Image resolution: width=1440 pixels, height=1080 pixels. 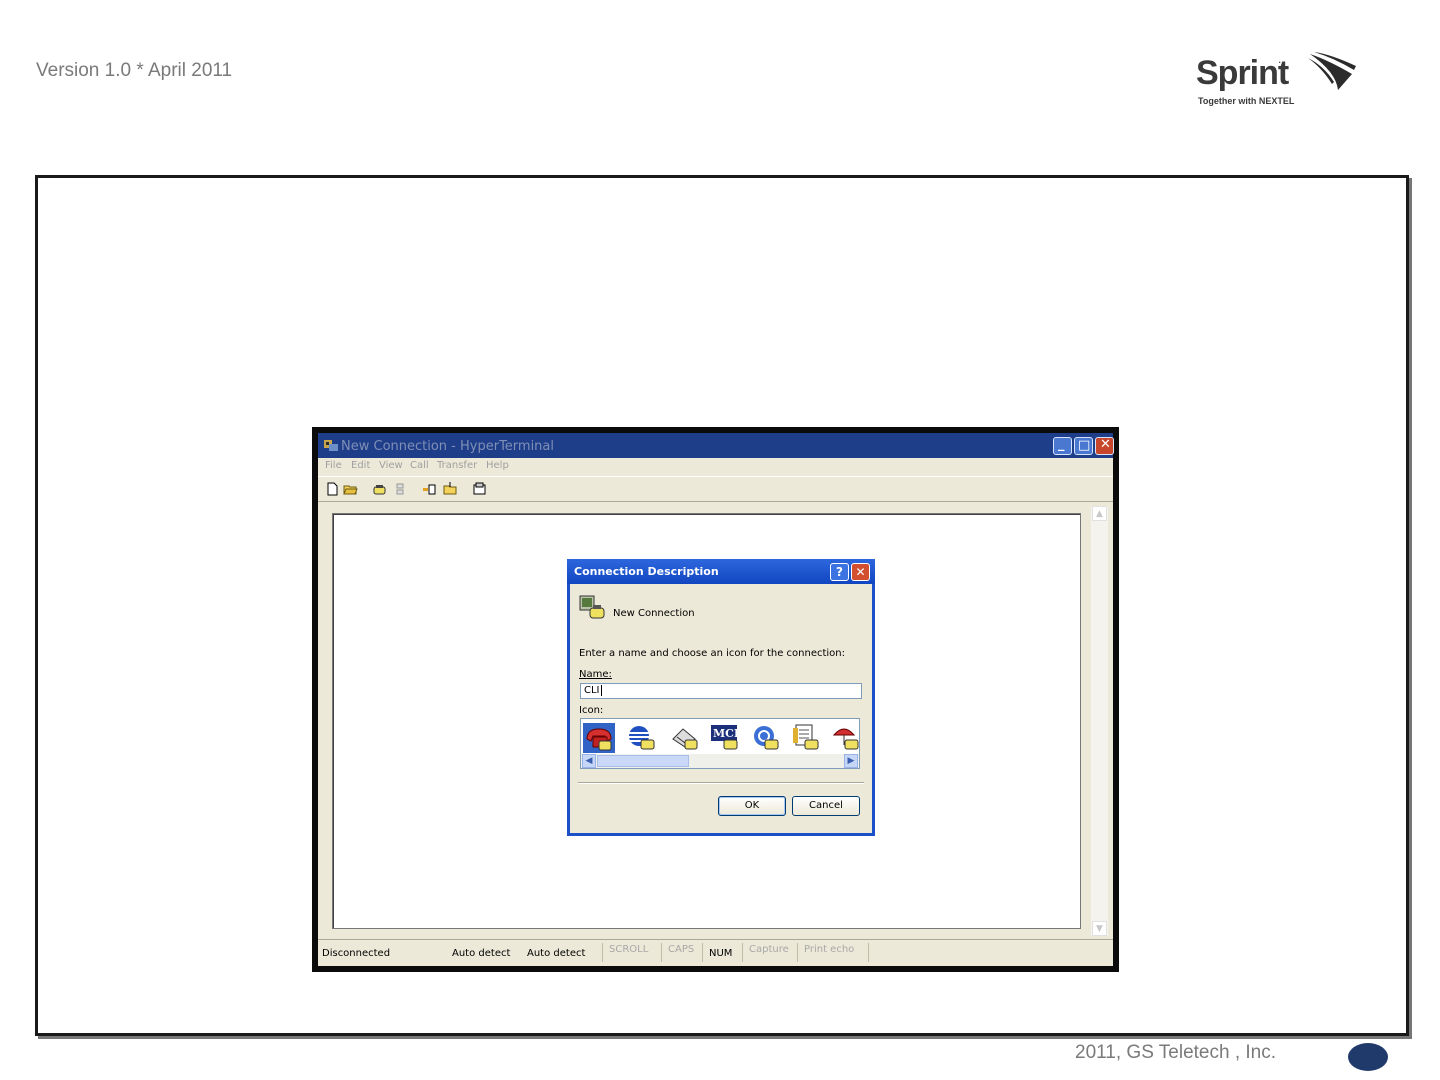 I want to click on menu-transfer: Transfer, so click(x=457, y=465).